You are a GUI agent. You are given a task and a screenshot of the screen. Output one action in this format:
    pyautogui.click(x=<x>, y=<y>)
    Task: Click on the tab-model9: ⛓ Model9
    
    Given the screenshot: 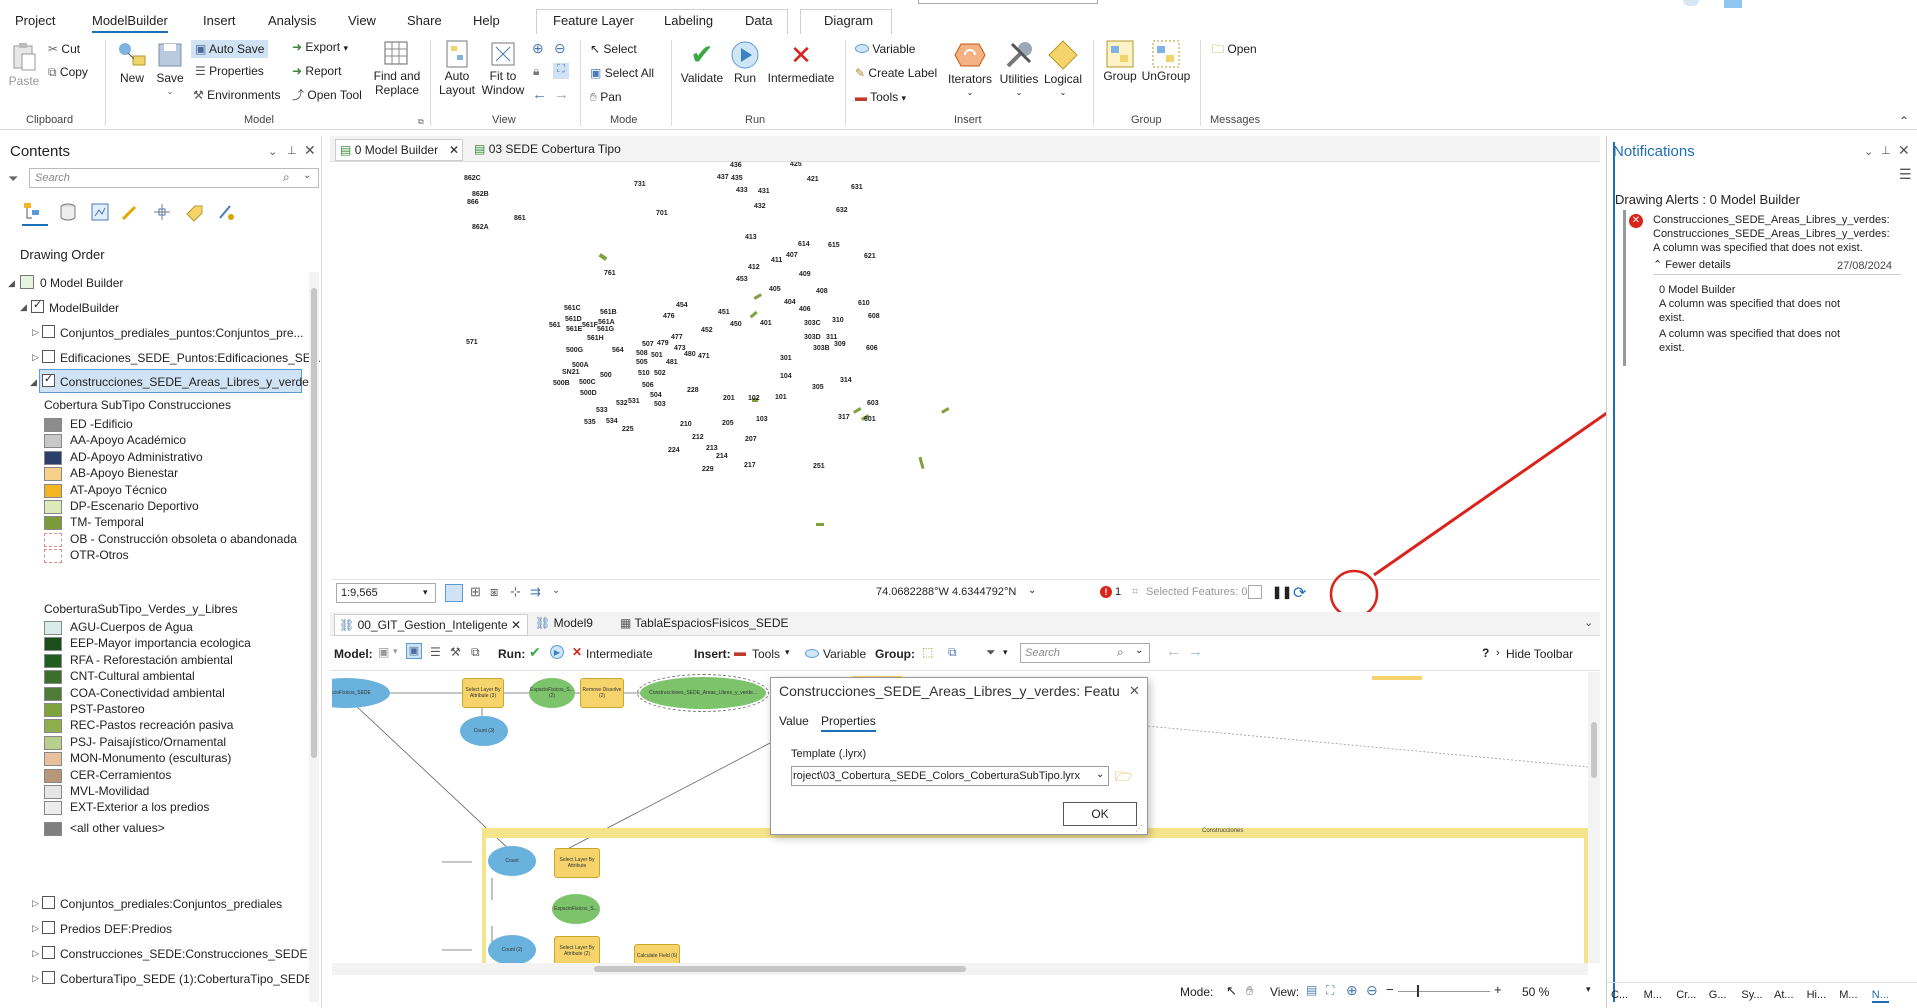 What is the action you would take?
    pyautogui.click(x=564, y=623)
    